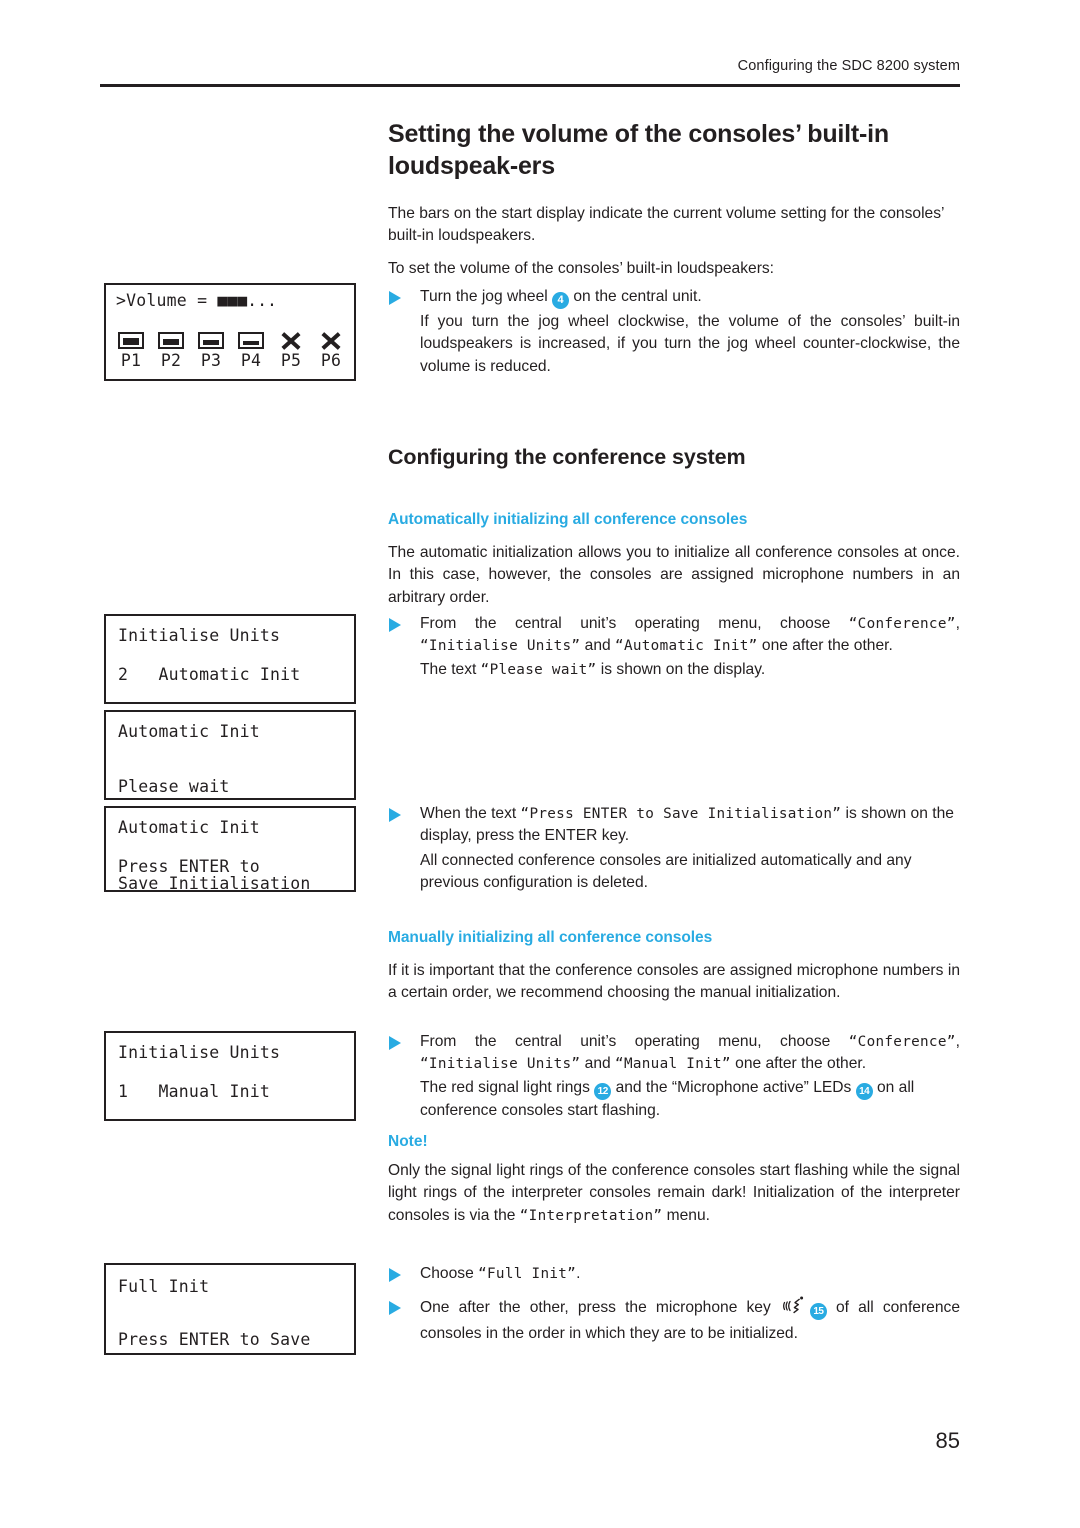 This screenshot has width=1080, height=1528. What do you see at coordinates (818, 1311) in the screenshot?
I see `callout-badge-15: 15` at bounding box center [818, 1311].